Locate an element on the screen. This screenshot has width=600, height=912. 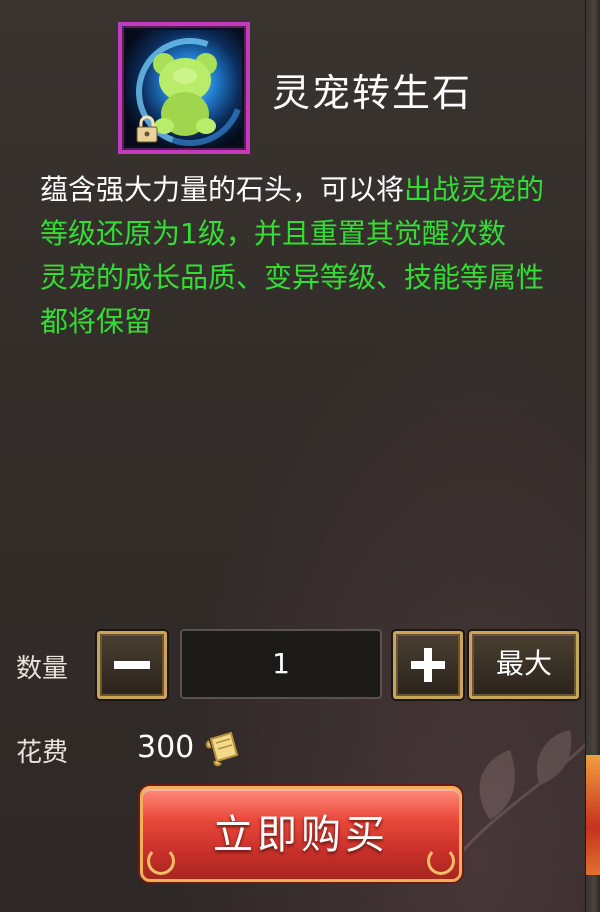
side-tab is located at coordinates (593, 815).